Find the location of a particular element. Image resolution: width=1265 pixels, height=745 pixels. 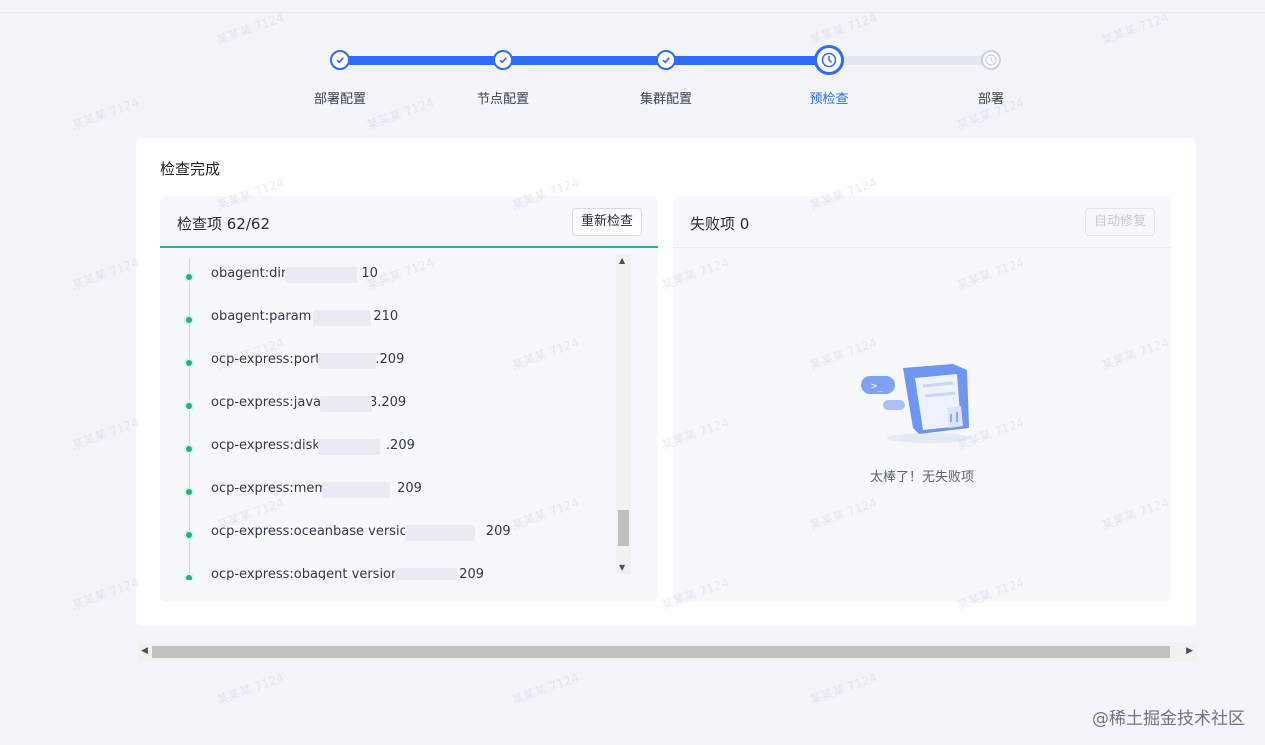

horizontal-scrollbar: ◀ ▶ is located at coordinates (667, 652).